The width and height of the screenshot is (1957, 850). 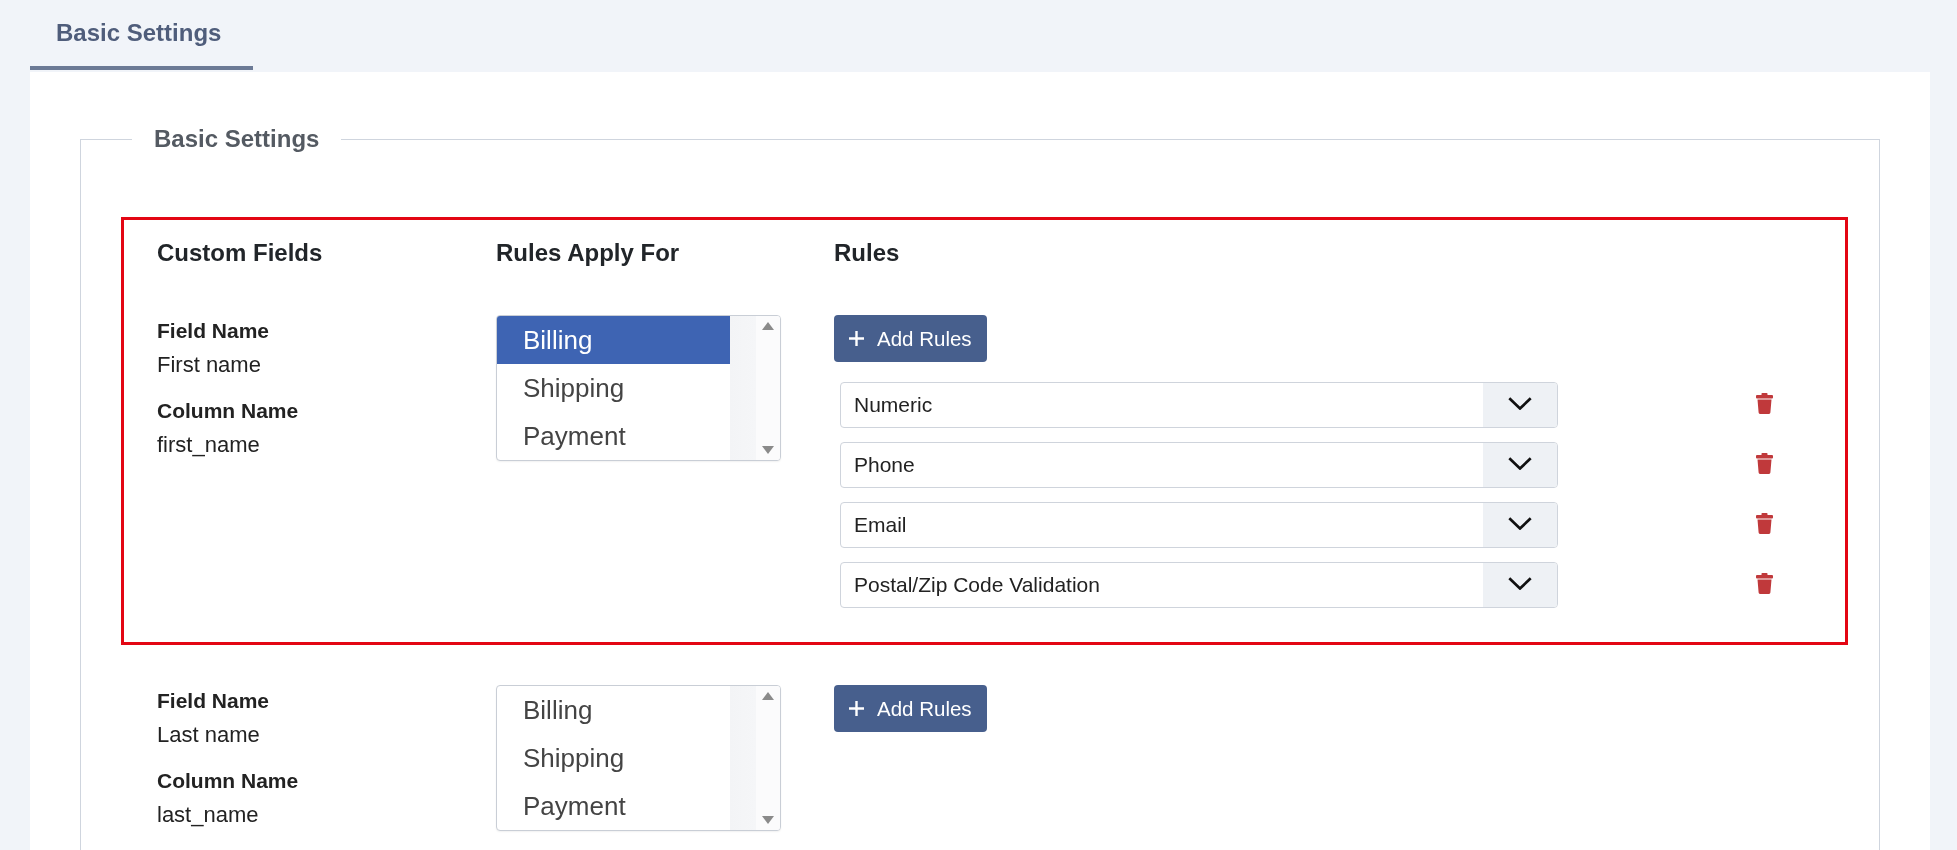 What do you see at coordinates (209, 365) in the screenshot?
I see `field-name-value: First name` at bounding box center [209, 365].